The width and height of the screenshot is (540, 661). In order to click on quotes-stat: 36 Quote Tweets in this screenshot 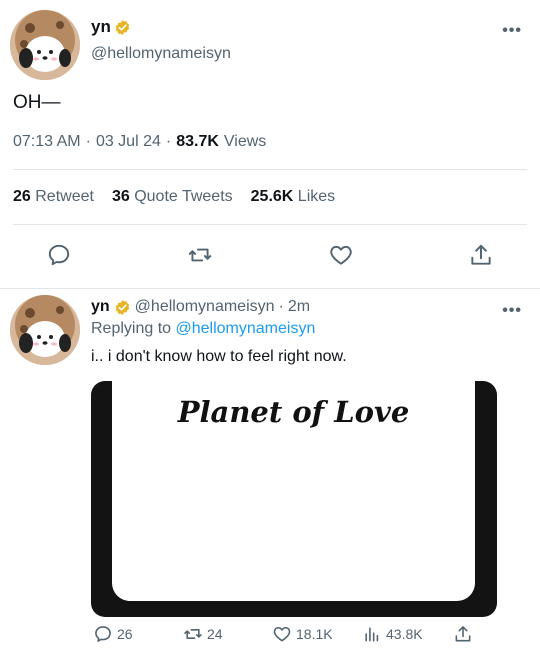, I will do `click(172, 197)`.